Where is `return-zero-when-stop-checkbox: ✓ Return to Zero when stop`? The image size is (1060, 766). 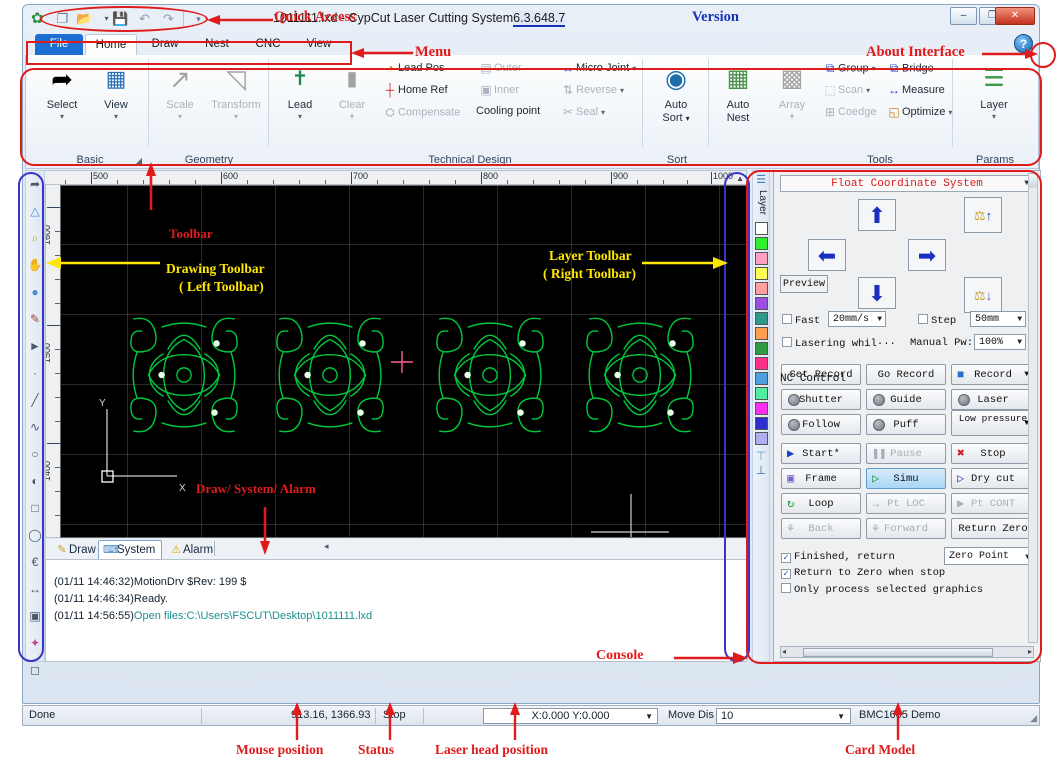
return-zero-when-stop-checkbox: ✓ Return to Zero when stop is located at coordinates (863, 573).